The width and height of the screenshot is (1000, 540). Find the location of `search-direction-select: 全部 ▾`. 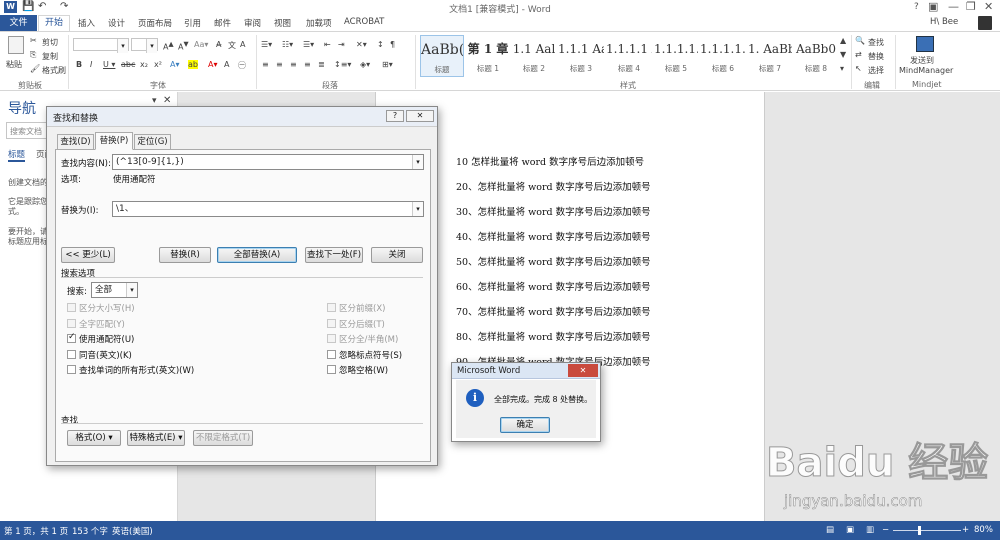

search-direction-select: 全部 ▾ is located at coordinates (114, 290).